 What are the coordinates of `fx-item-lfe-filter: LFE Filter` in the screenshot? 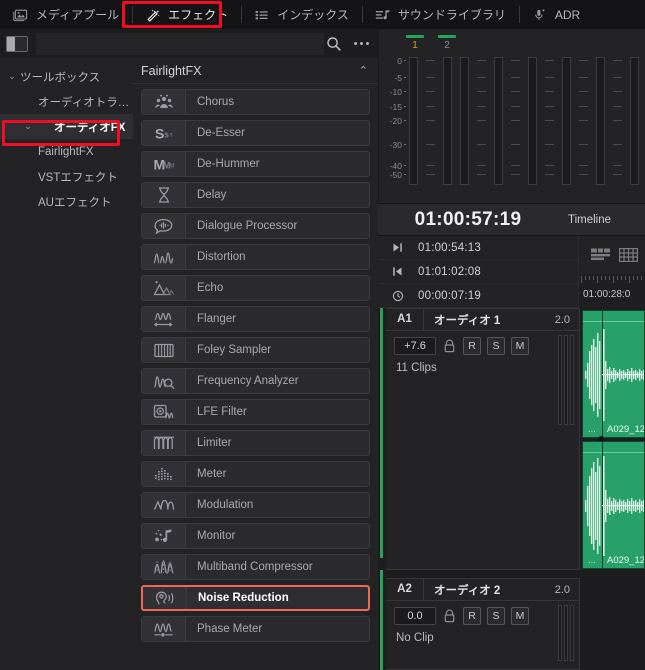 It's located at (255, 412).